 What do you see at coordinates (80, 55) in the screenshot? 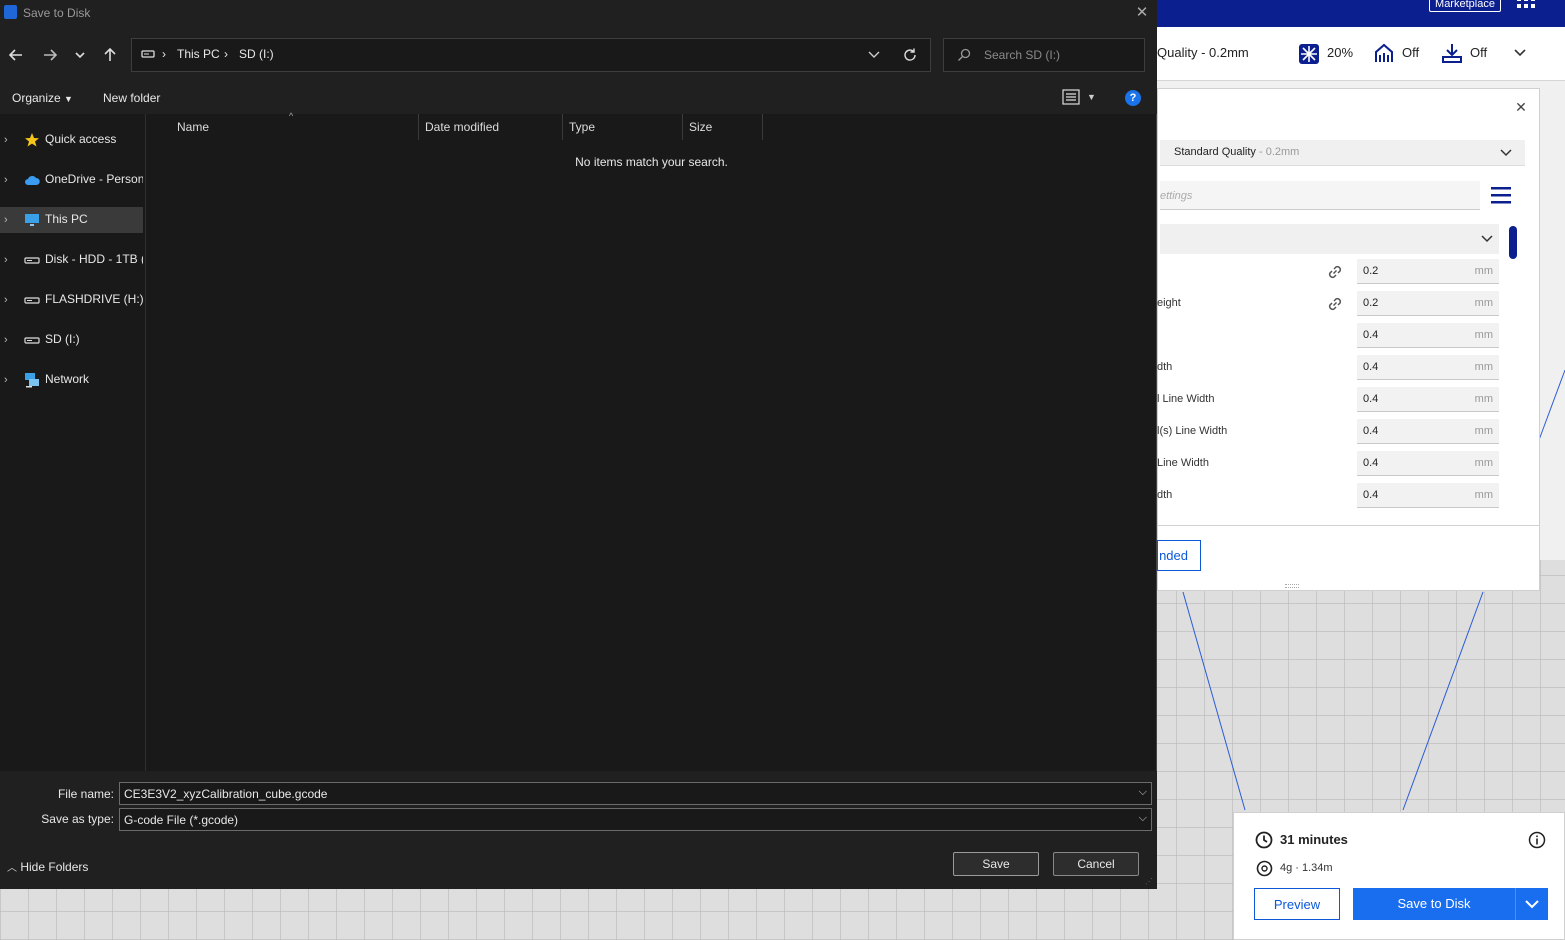
I see `recent-locations-chevron-icon` at bounding box center [80, 55].